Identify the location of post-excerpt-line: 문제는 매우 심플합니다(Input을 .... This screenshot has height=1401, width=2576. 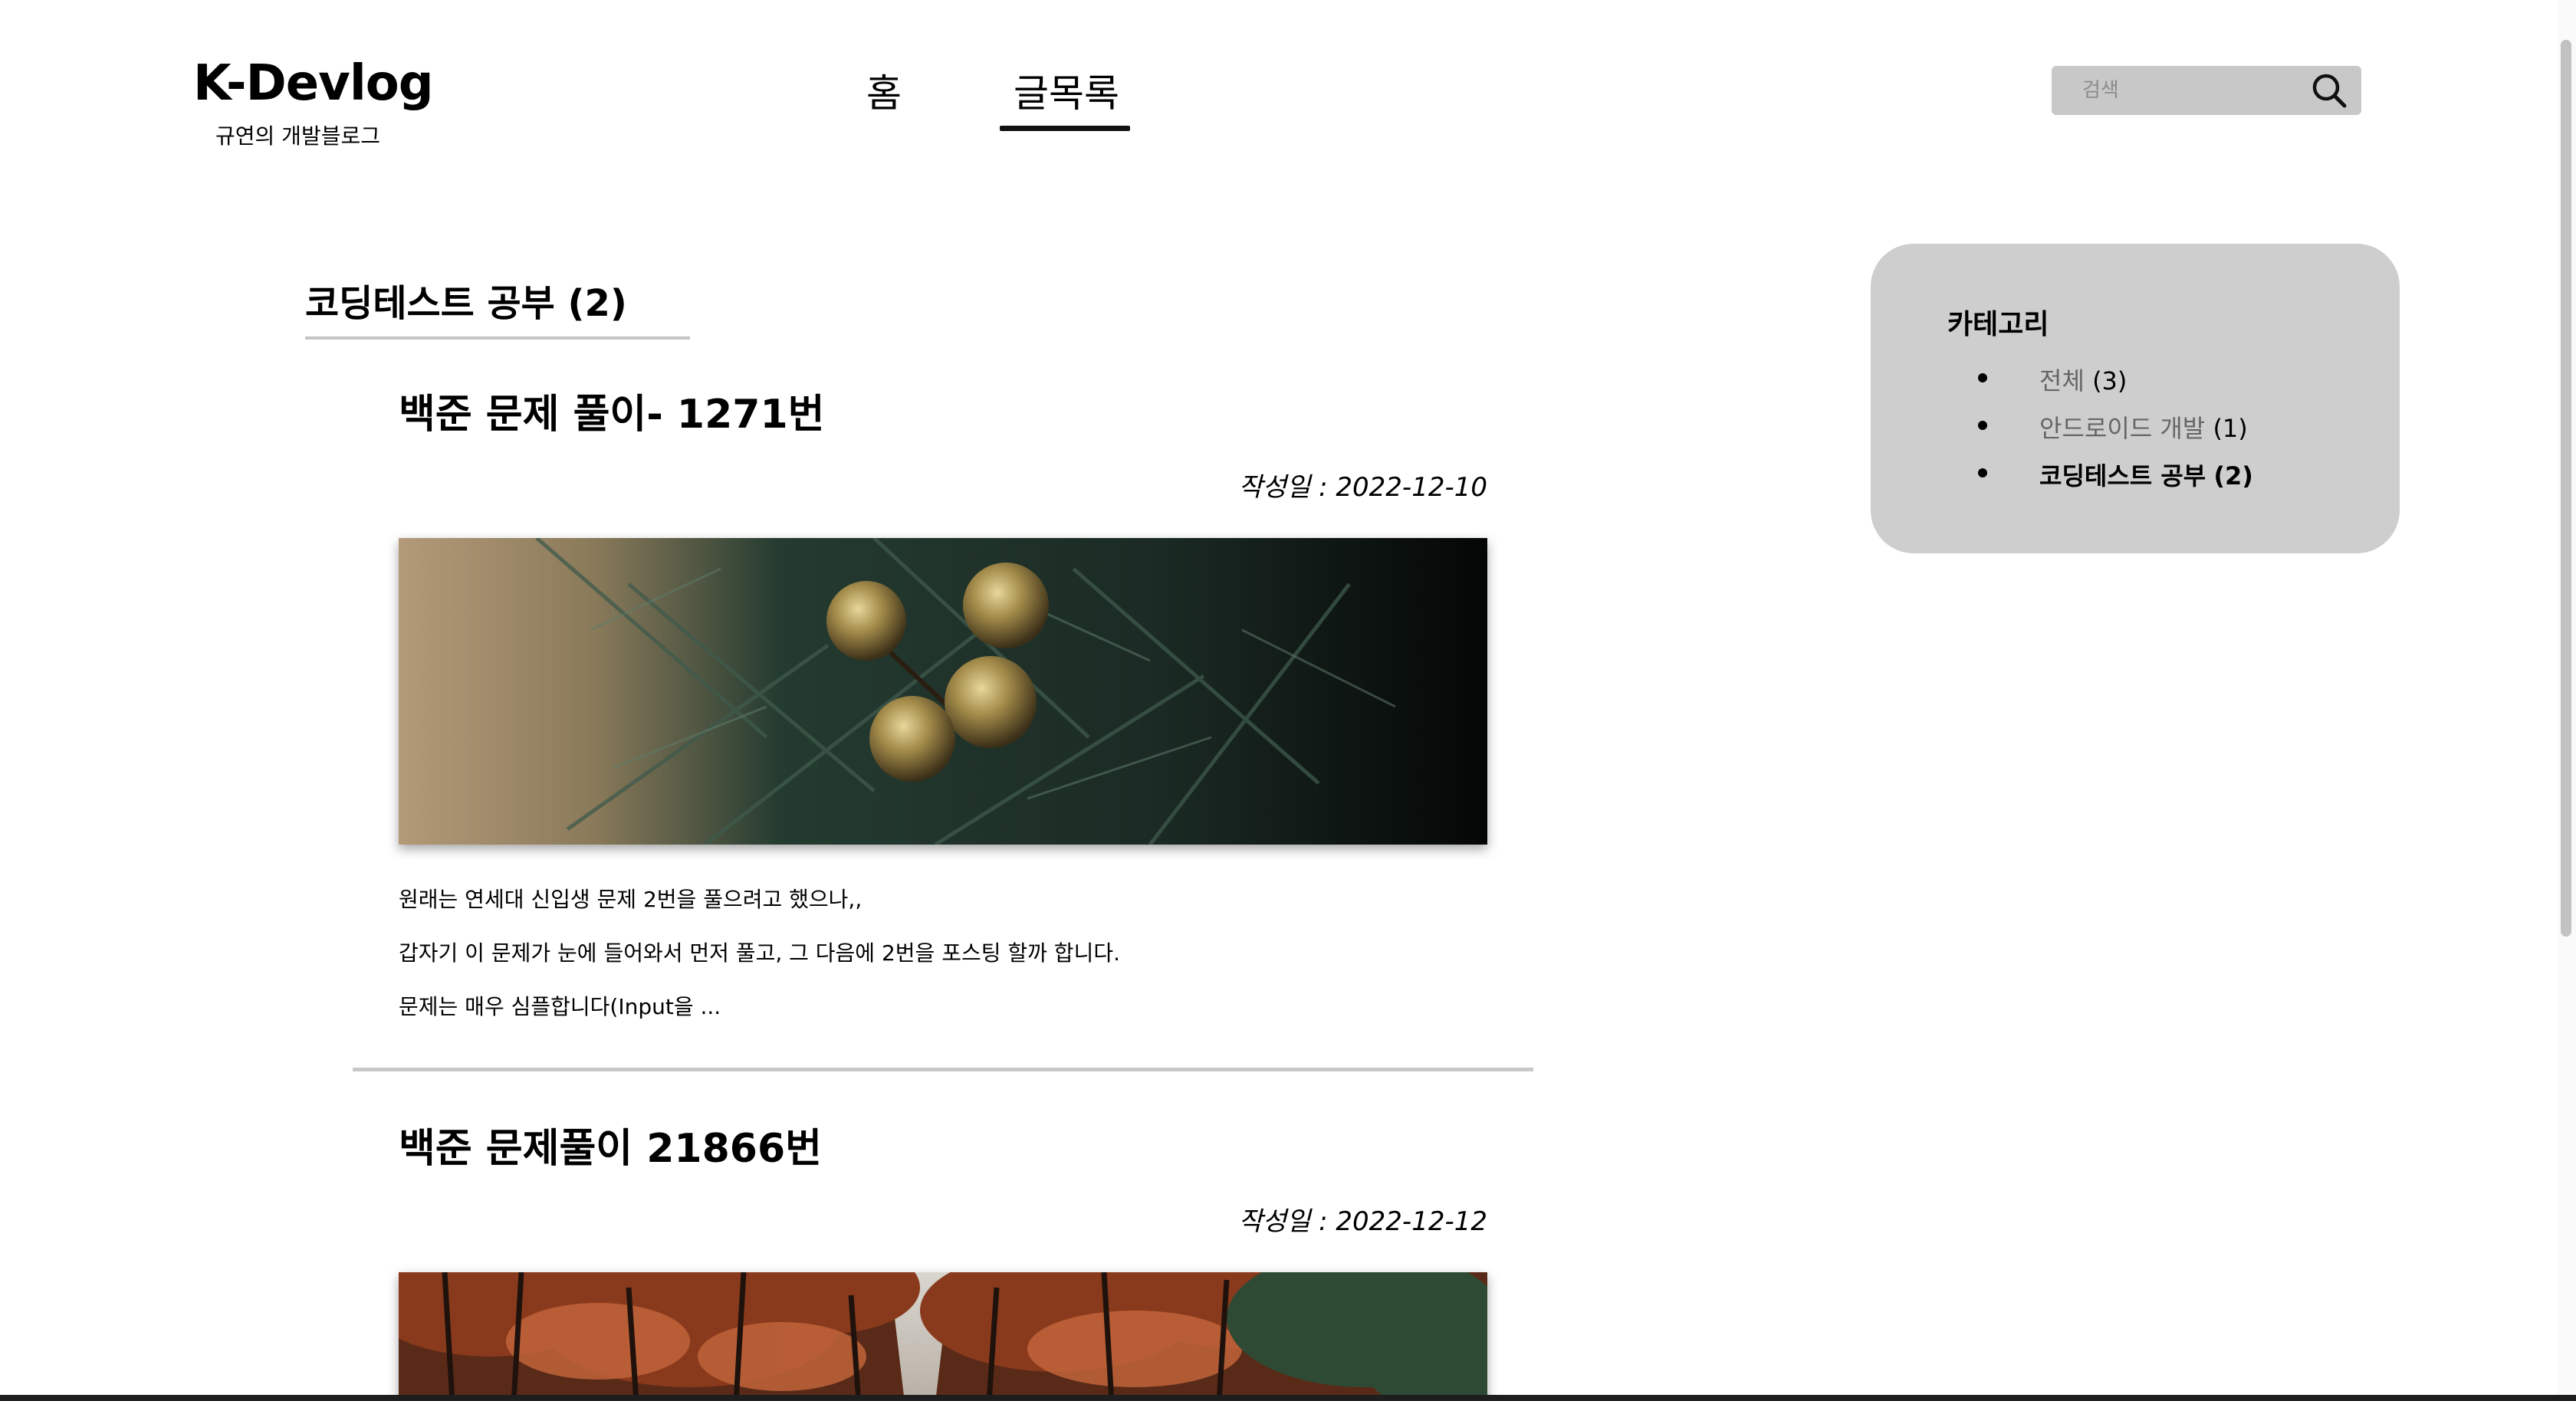
(560, 1006).